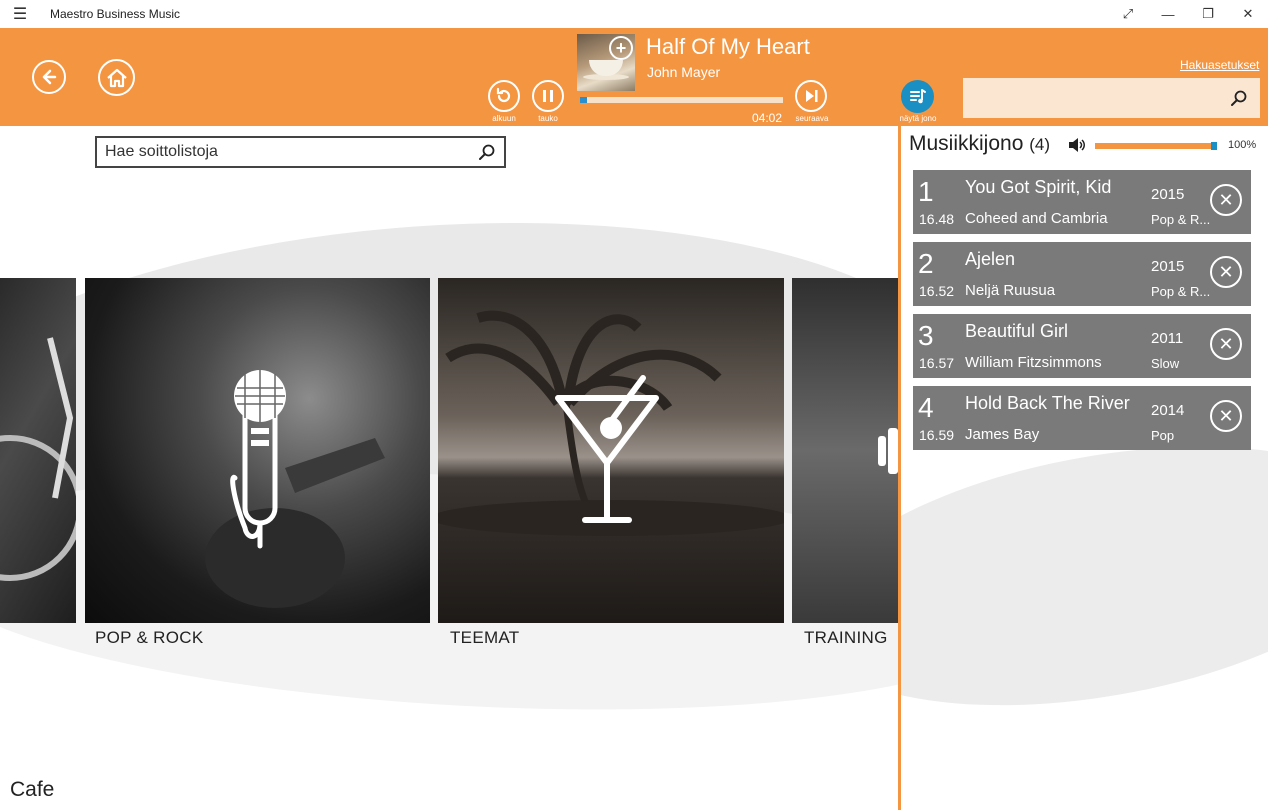 Image resolution: width=1268 pixels, height=810 pixels. Describe the element at coordinates (845, 450) in the screenshot. I see `playlist-tile-training` at that location.